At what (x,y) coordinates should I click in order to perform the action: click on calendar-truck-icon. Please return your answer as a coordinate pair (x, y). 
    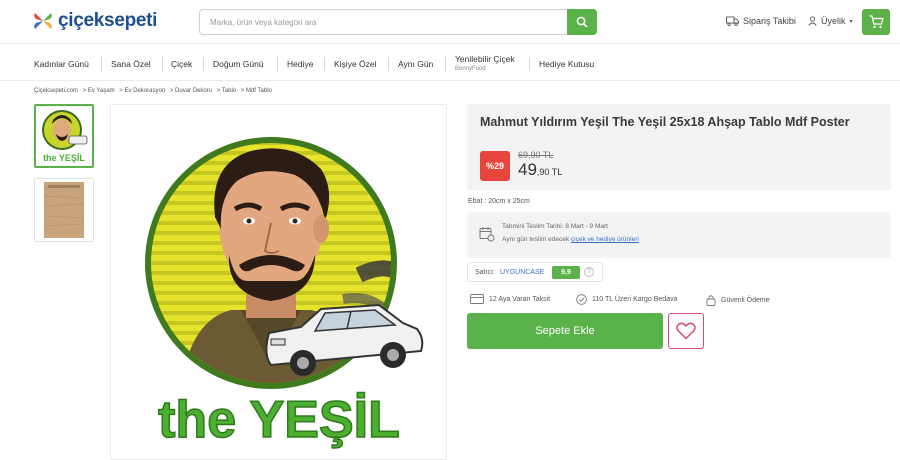
    Looking at the image, I should click on (487, 234).